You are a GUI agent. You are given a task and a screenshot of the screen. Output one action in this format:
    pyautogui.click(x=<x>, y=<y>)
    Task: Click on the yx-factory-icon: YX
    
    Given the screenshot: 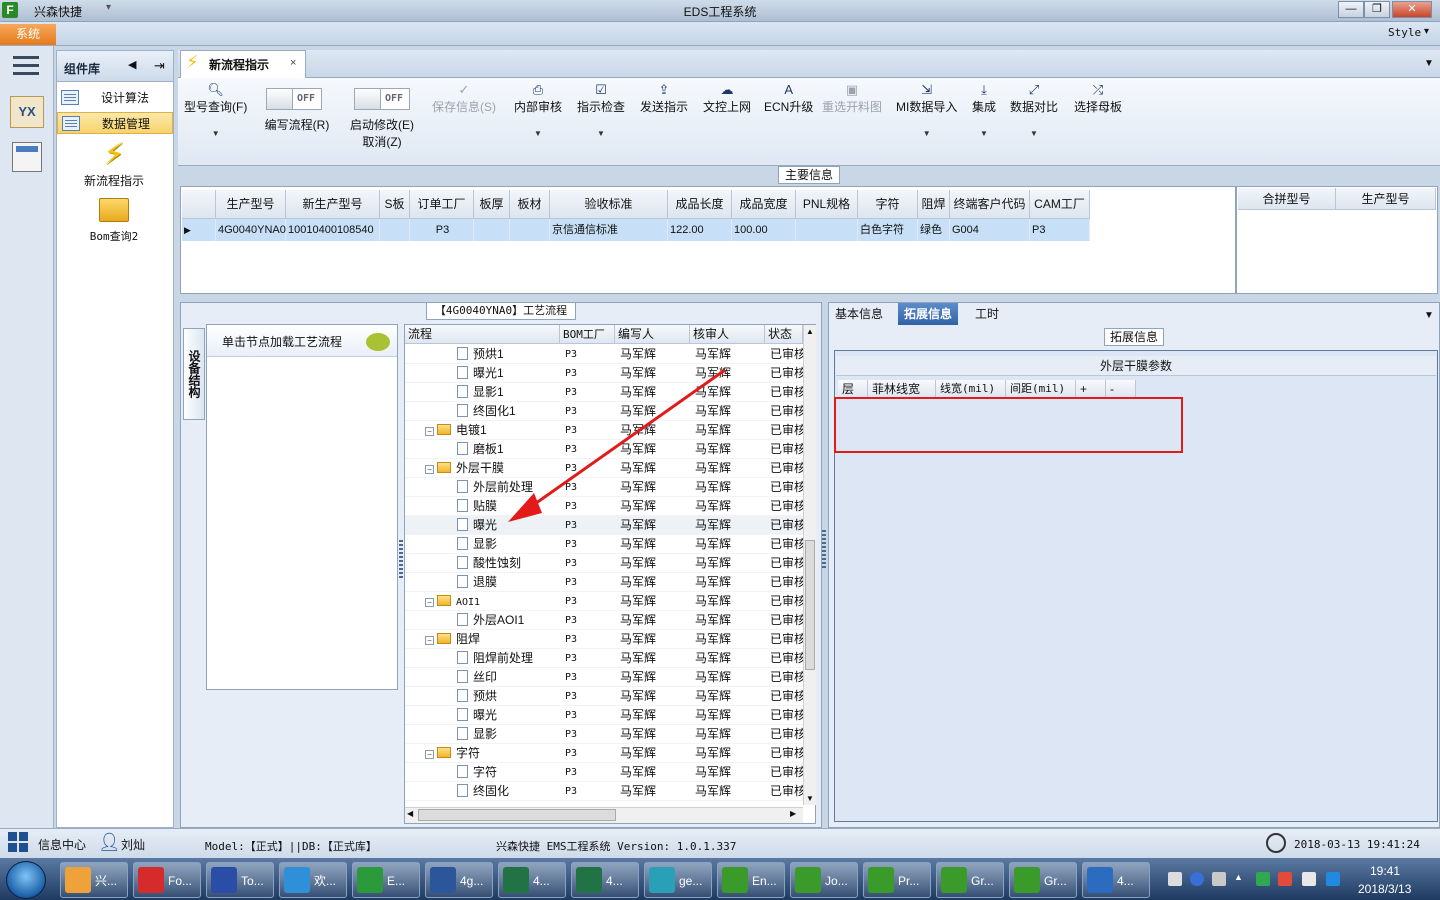 What is the action you would take?
    pyautogui.click(x=27, y=112)
    